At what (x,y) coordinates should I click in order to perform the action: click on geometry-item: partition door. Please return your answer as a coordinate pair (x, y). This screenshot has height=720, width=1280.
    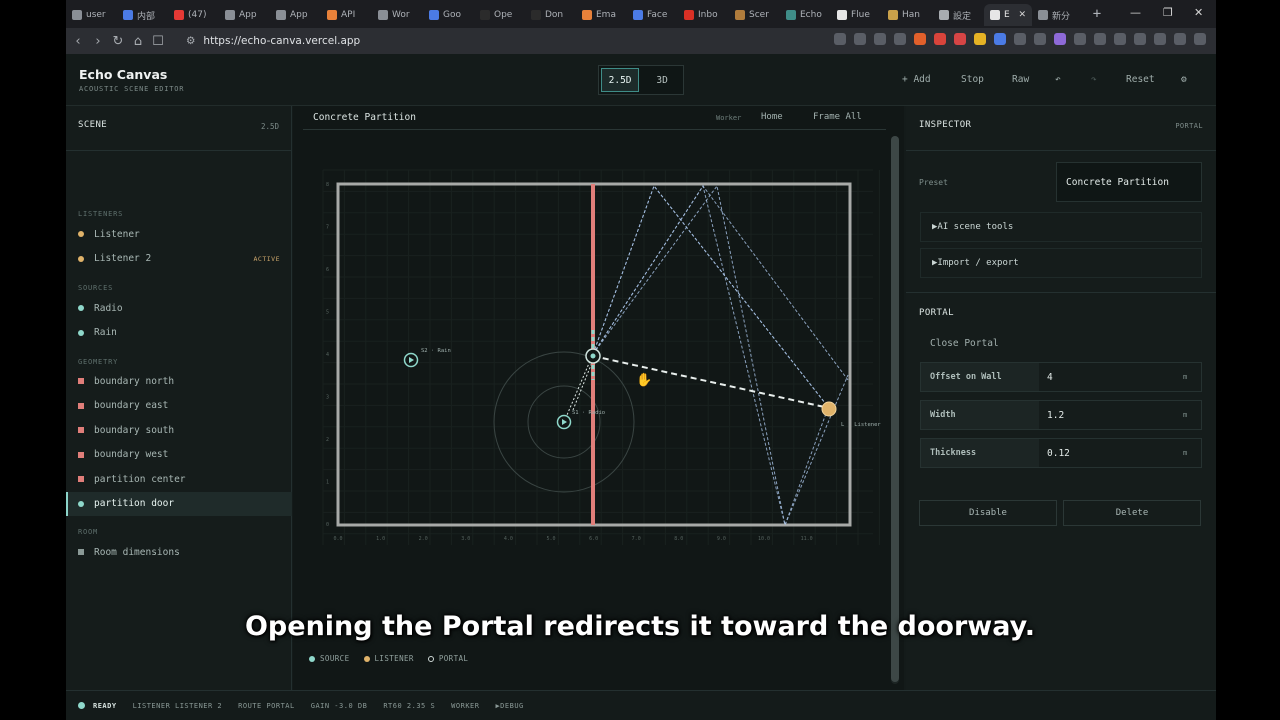
    Looking at the image, I should click on (179, 503).